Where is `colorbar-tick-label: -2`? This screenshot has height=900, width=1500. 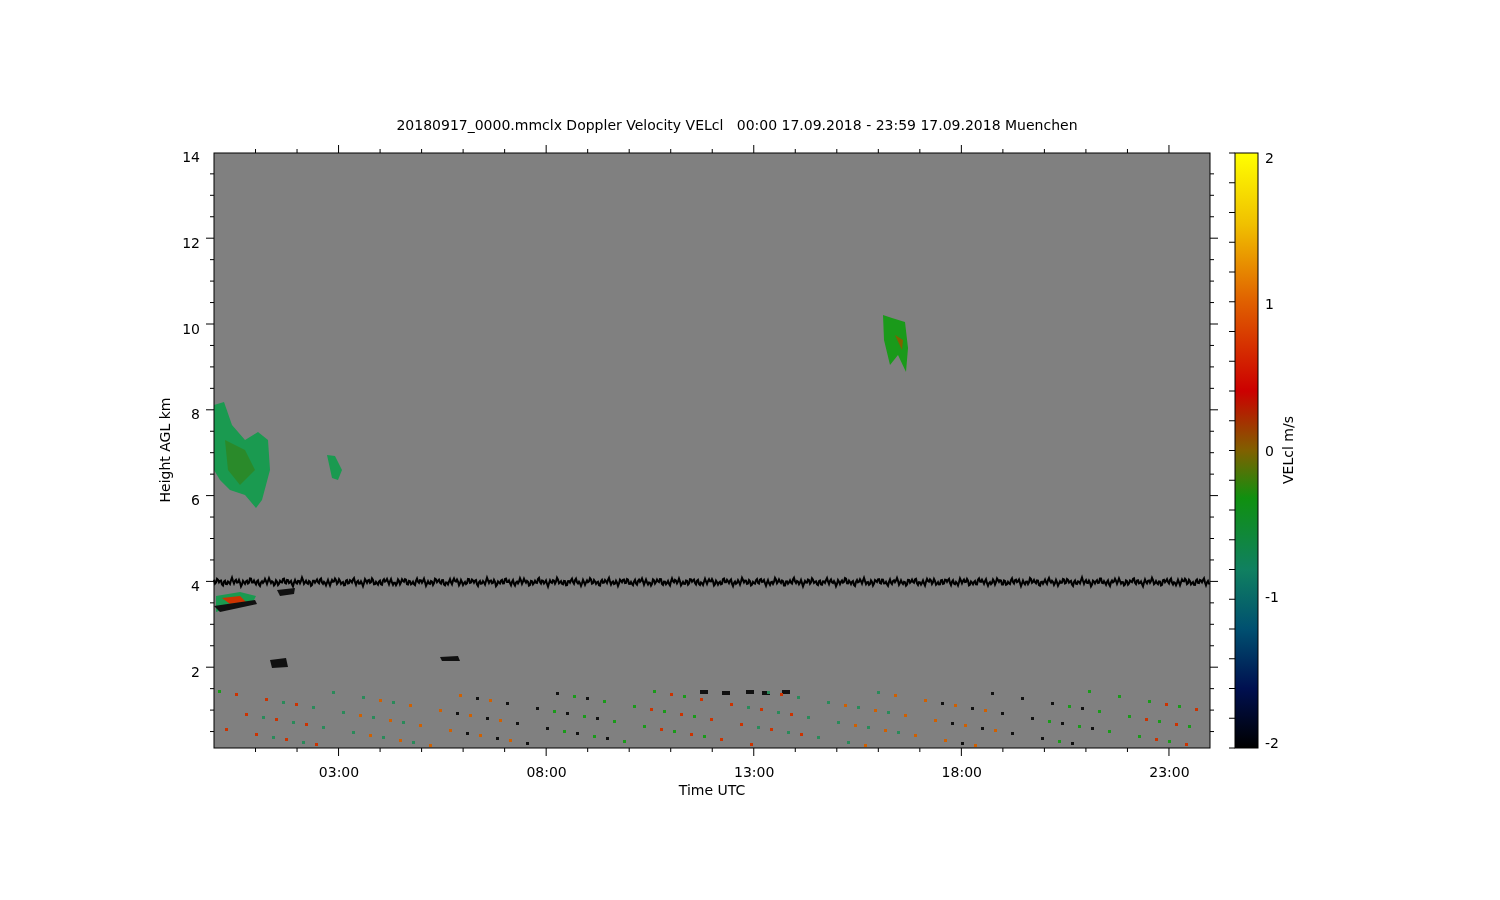 colorbar-tick-label: -2 is located at coordinates (1272, 743).